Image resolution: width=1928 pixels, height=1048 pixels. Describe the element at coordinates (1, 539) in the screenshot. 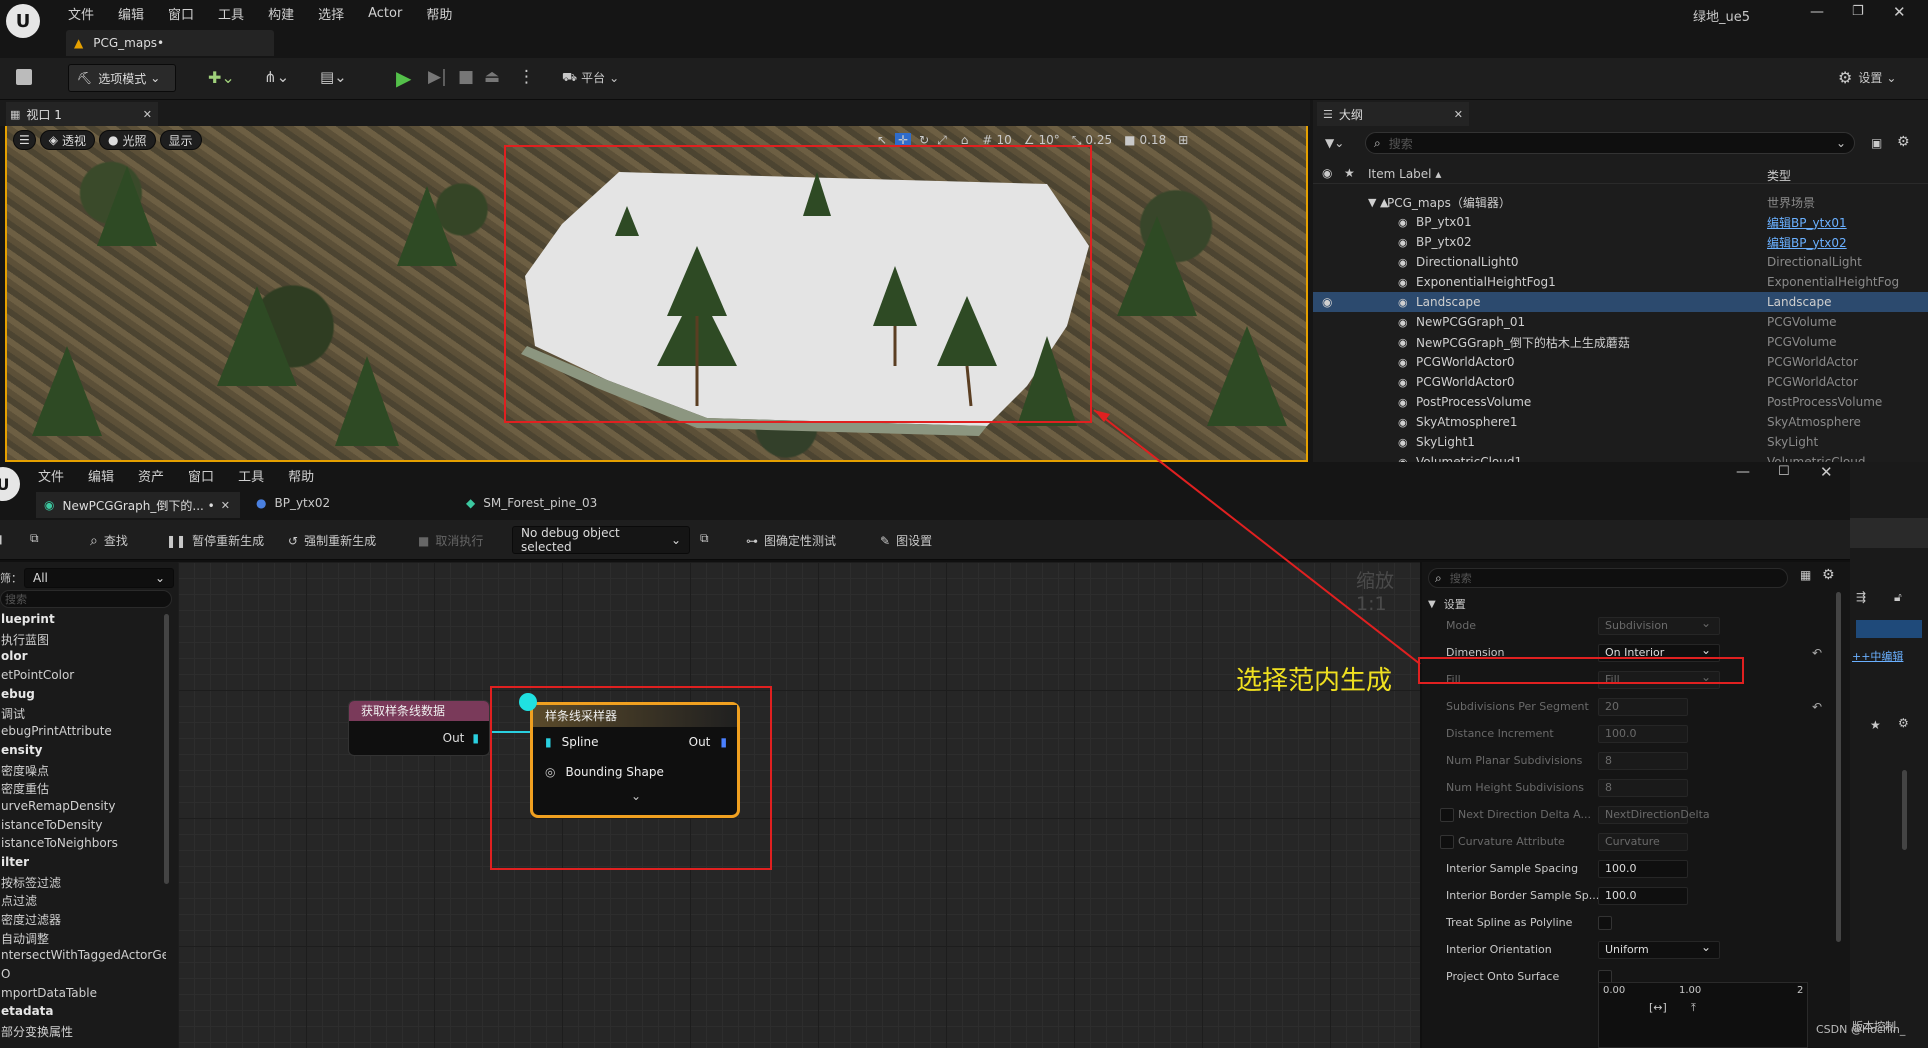

I see `save-icon: ▮` at that location.